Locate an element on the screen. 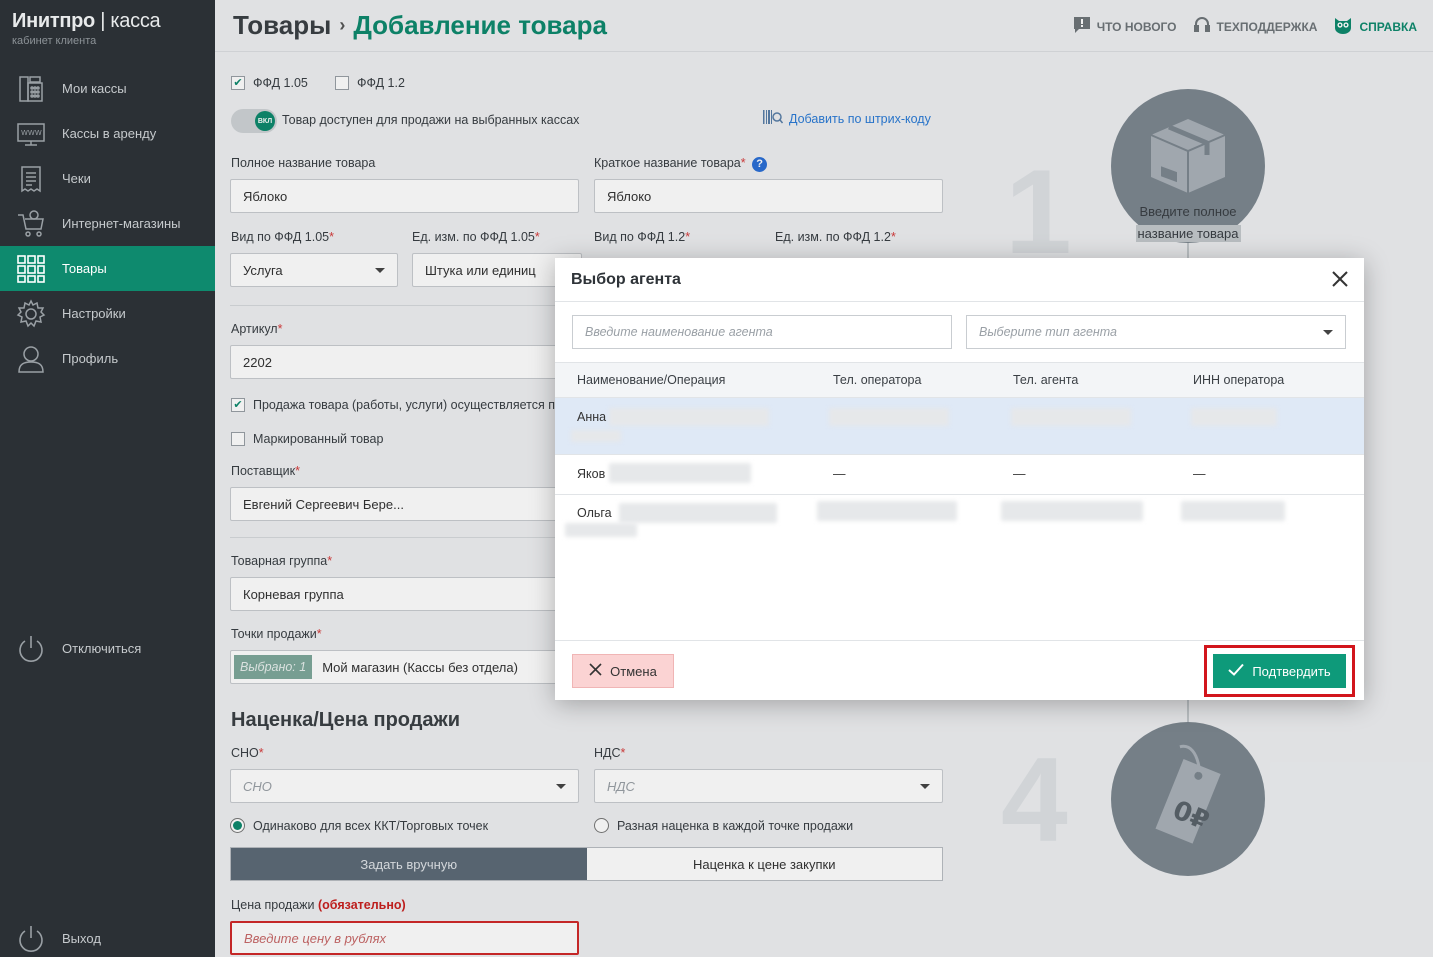 This screenshot has height=957, width=1433. sidebar-item-my-registers: Мои кассы is located at coordinates (107, 88).